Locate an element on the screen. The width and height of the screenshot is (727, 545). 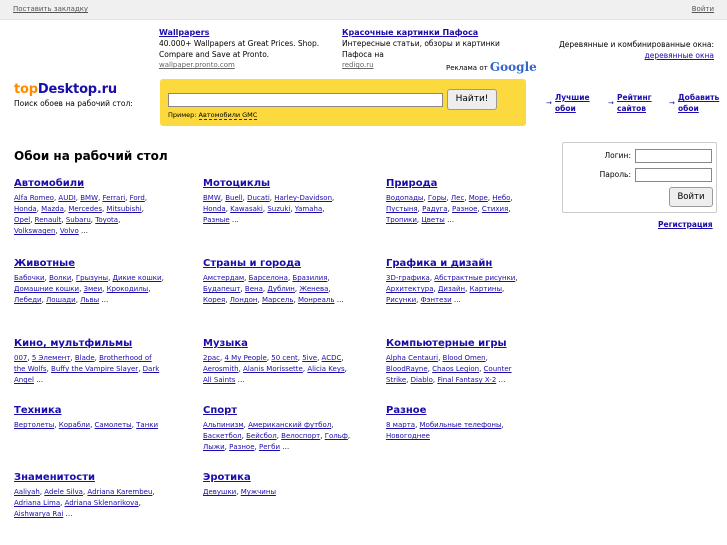
nav-best-wallpapers: → Лучшие обои is located at coordinates (568, 103).